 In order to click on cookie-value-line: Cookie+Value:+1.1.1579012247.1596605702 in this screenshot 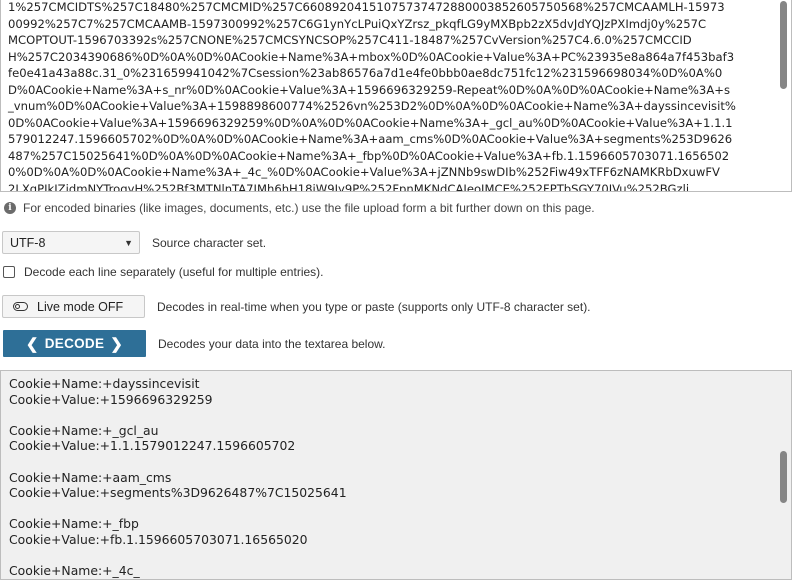, I will do `click(152, 446)`.